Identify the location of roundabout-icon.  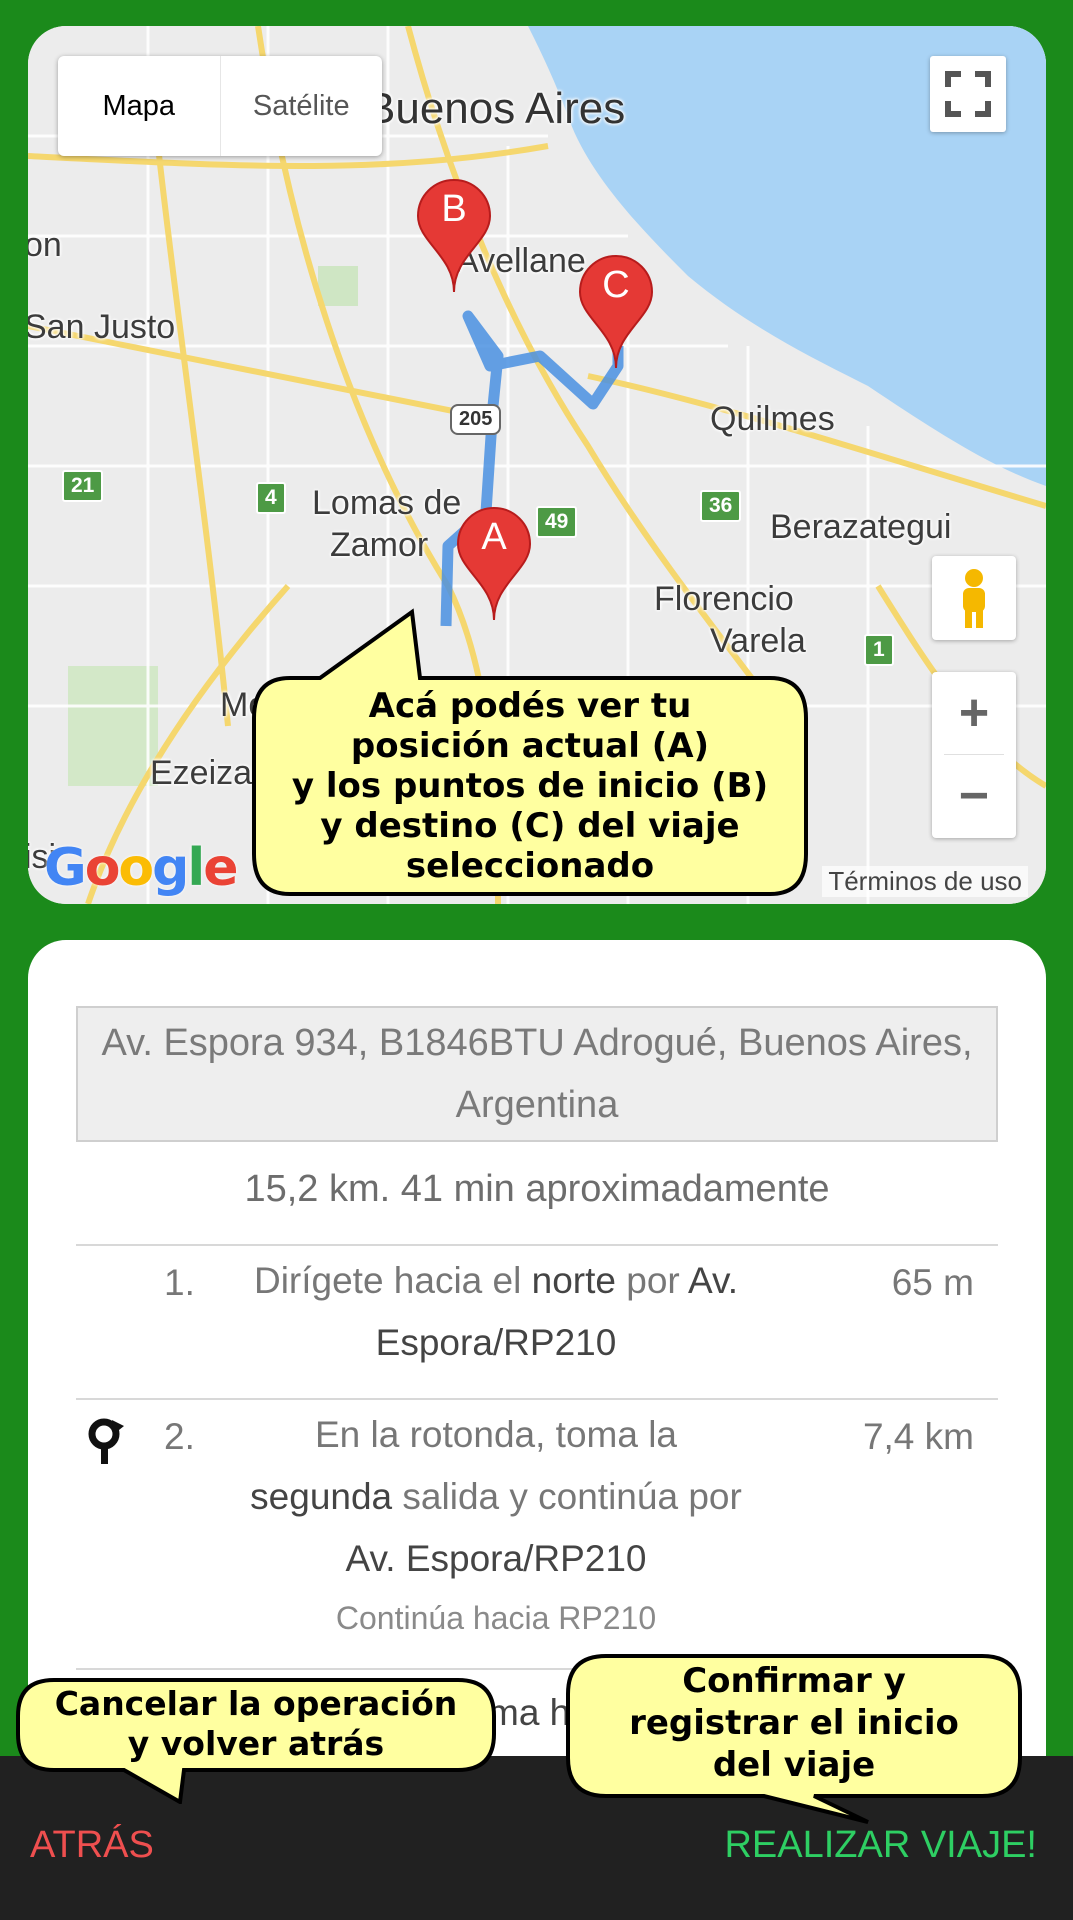
(106, 1444).